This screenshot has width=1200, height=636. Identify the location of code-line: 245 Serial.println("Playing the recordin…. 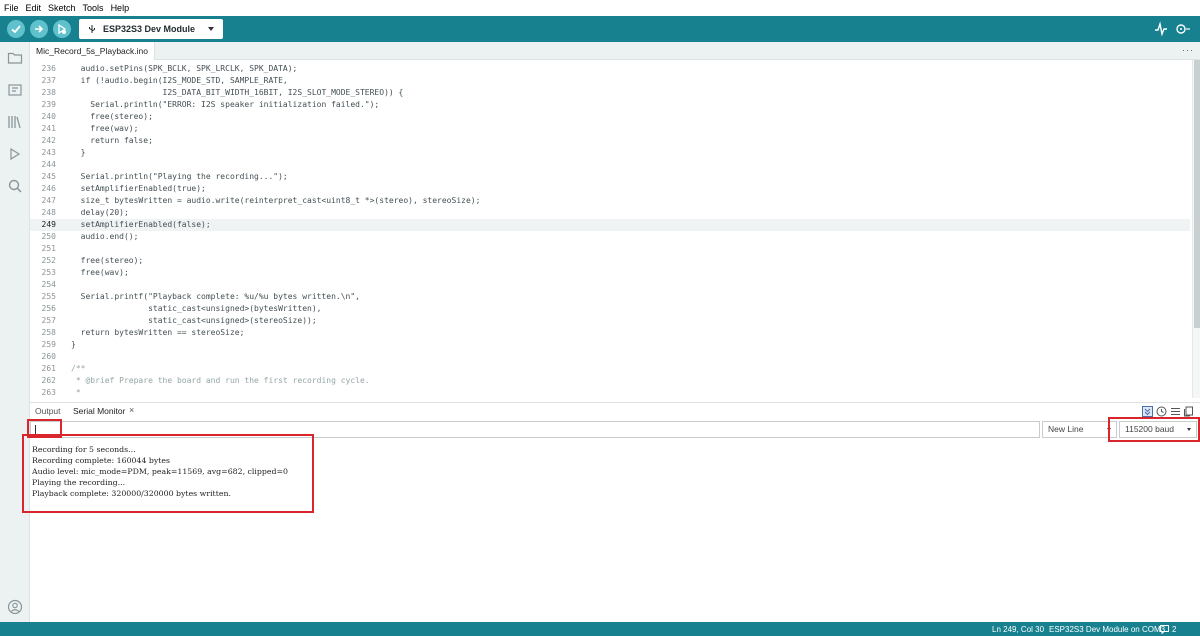
(610, 177).